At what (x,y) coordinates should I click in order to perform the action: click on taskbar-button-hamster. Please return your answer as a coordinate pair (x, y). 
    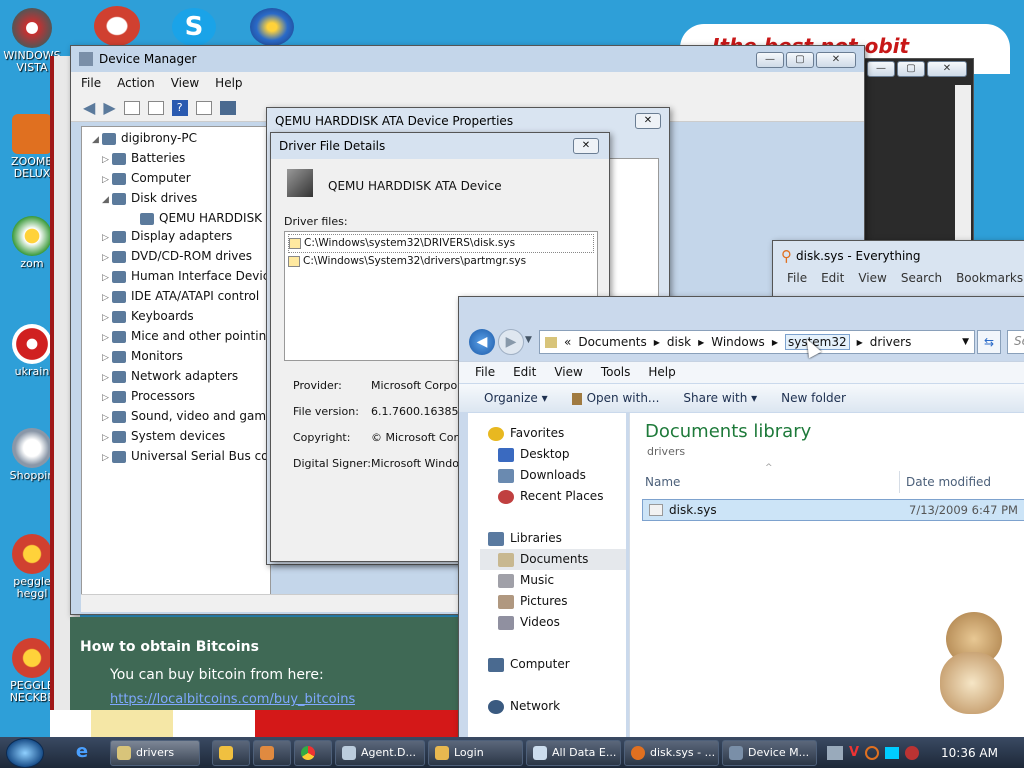
    Looking at the image, I should click on (272, 752).